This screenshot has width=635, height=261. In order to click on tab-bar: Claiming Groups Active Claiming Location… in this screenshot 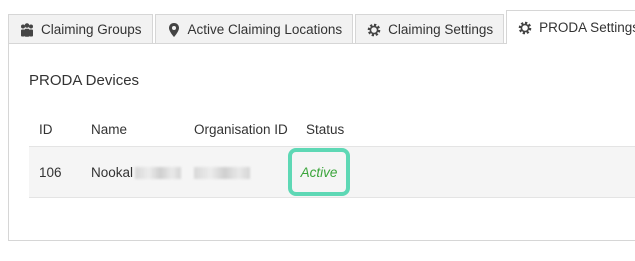, I will do `click(321, 27)`.